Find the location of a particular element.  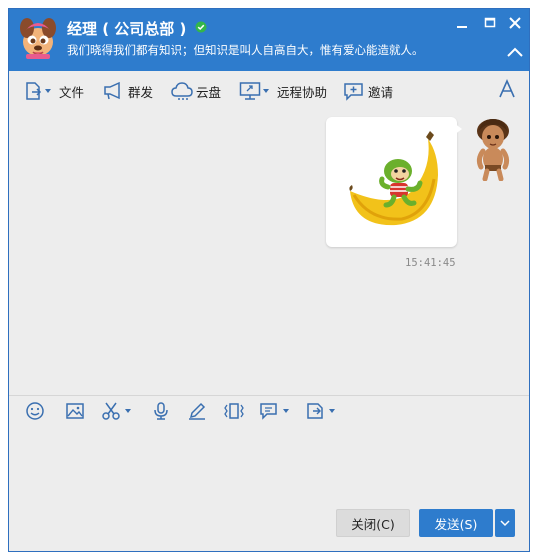

shake-button is located at coordinates (234, 411).